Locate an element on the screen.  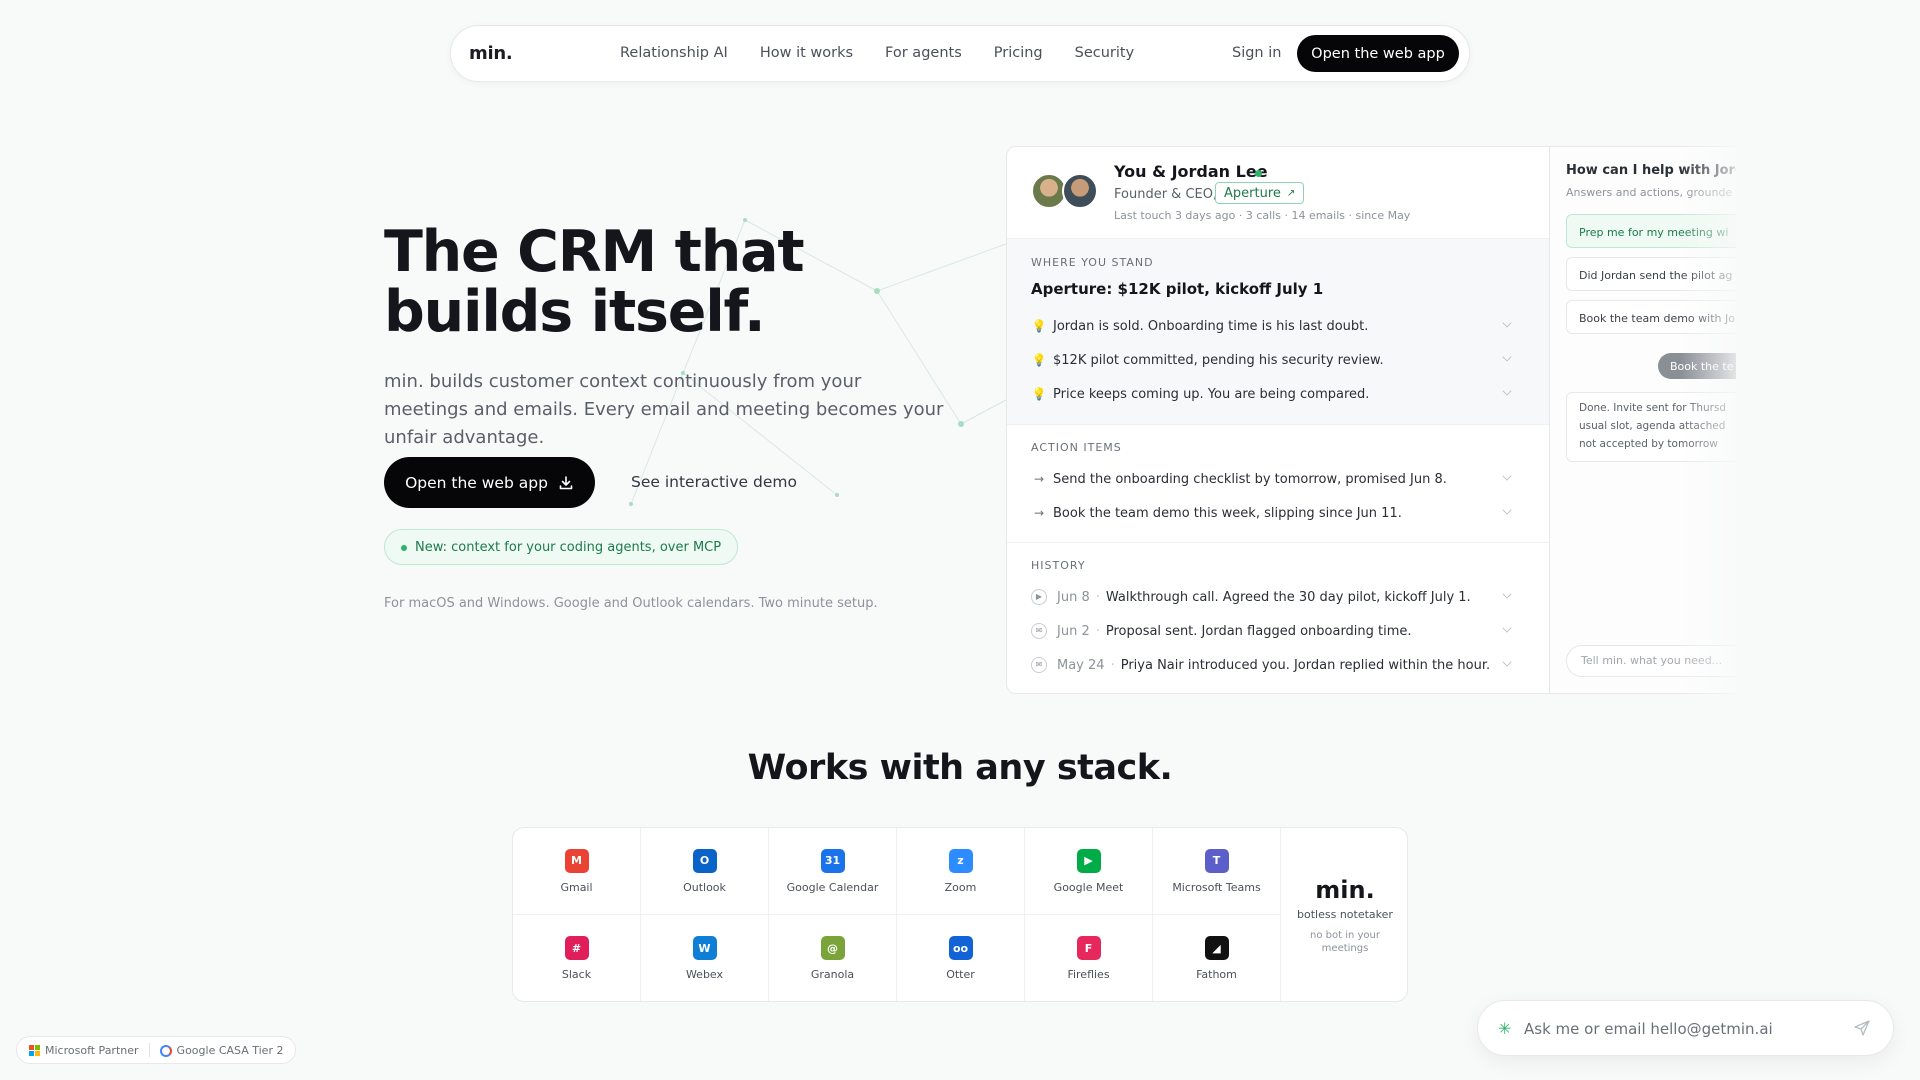
integration-label: Zoom is located at coordinates (960, 887).